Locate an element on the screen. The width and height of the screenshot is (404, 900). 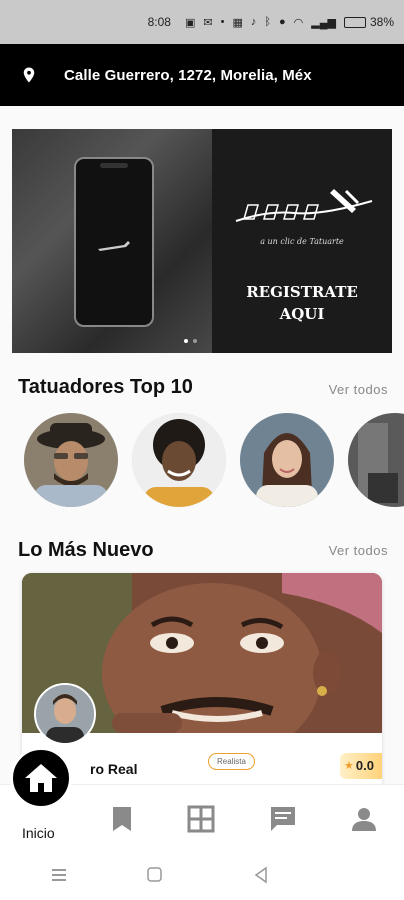
back-icon is located at coordinates (260, 875).